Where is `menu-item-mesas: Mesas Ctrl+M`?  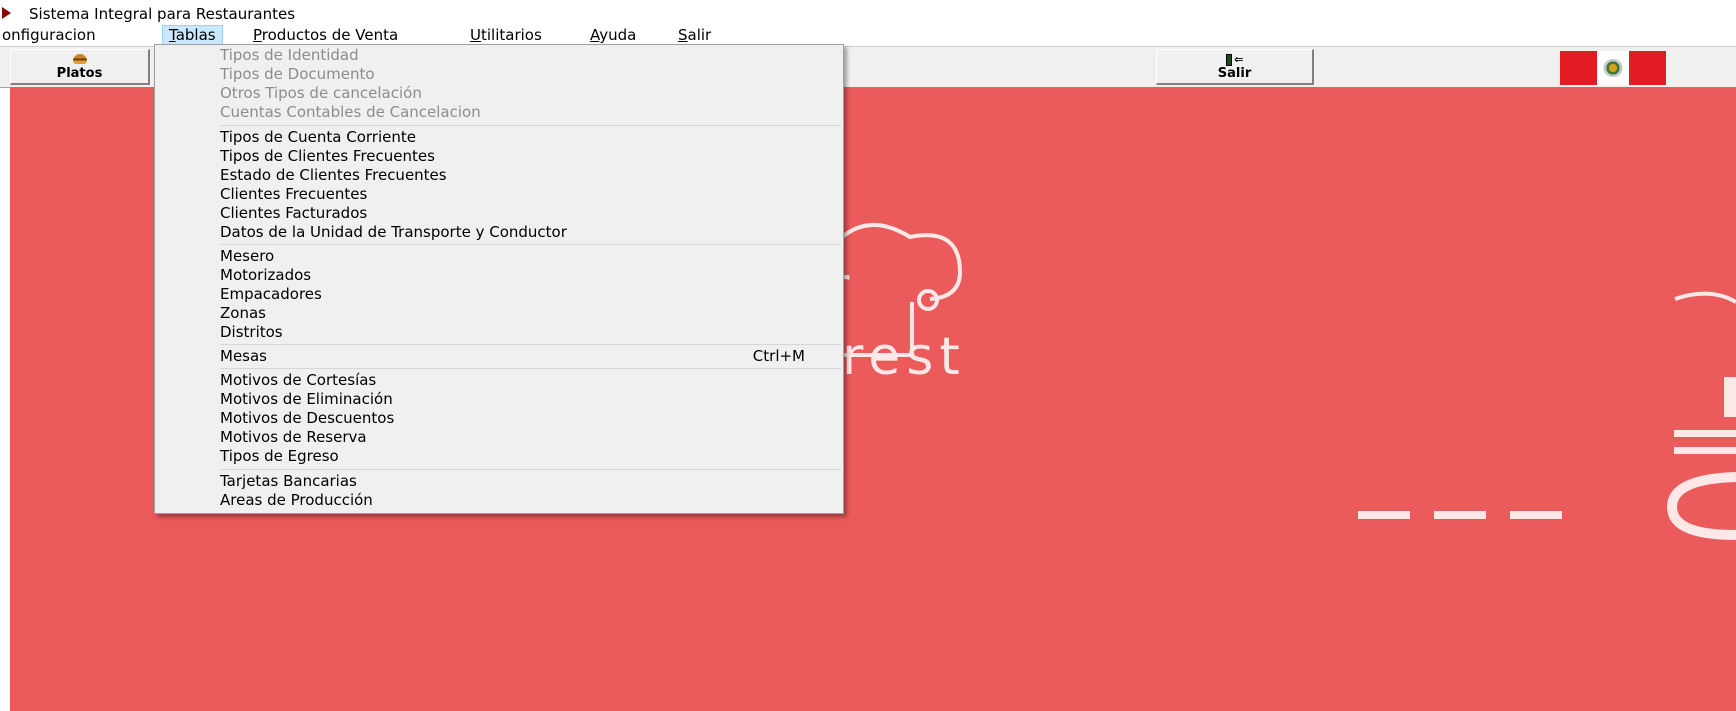 menu-item-mesas: Mesas Ctrl+M is located at coordinates (531, 356).